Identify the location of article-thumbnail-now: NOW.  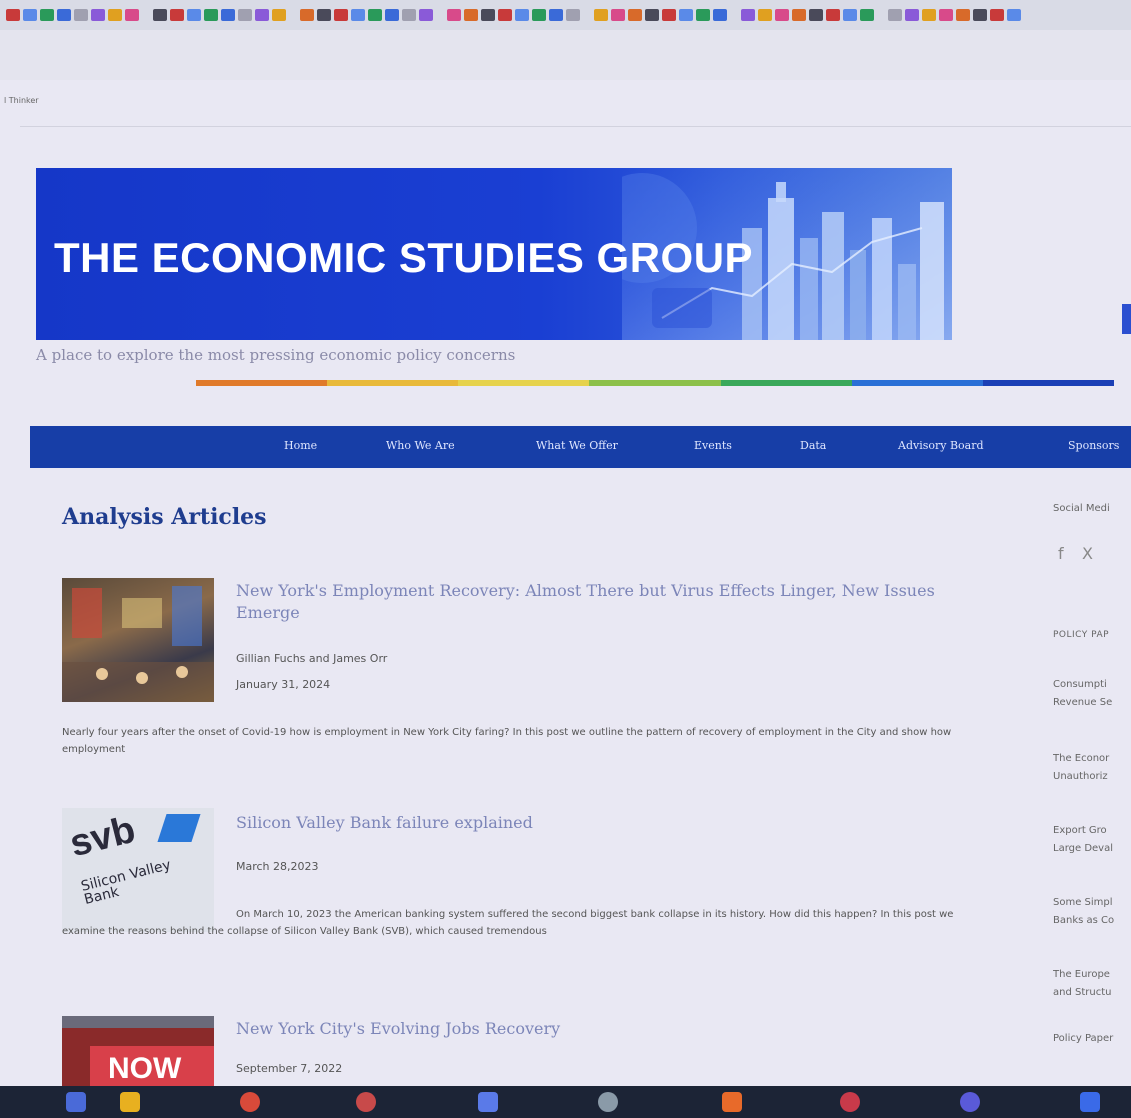
(138, 1051).